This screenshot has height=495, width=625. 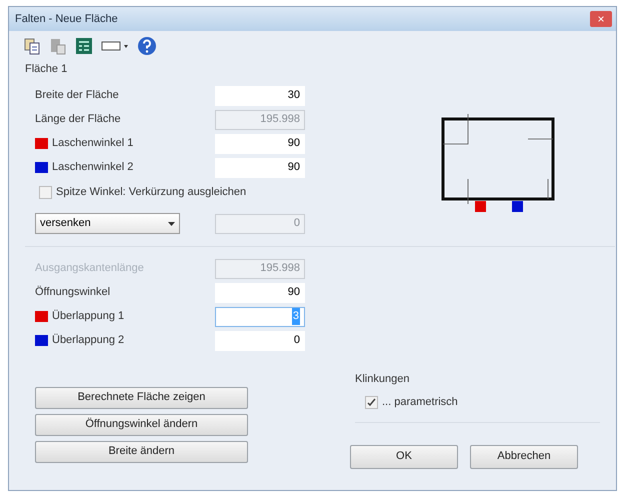 What do you see at coordinates (88, 316) in the screenshot?
I see `field-label: Überlappung 1` at bounding box center [88, 316].